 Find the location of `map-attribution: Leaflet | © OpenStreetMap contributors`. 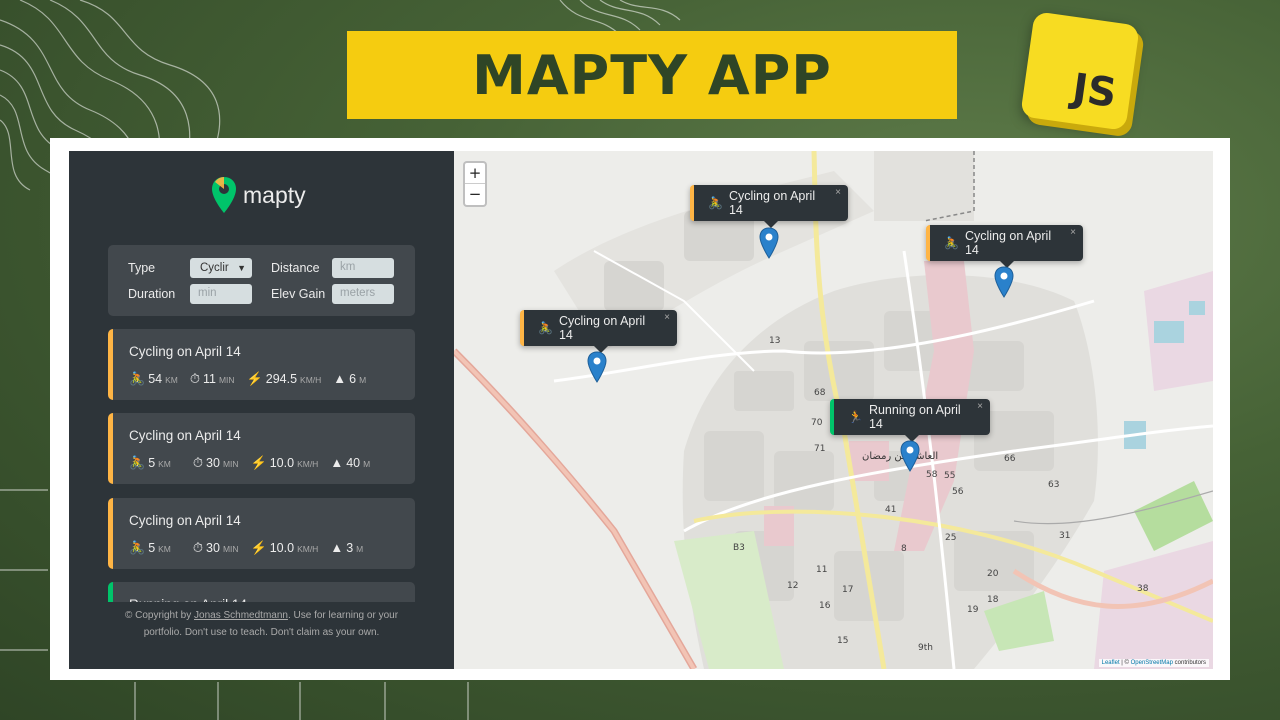

map-attribution: Leaflet | © OpenStreetMap contributors is located at coordinates (1153, 663).